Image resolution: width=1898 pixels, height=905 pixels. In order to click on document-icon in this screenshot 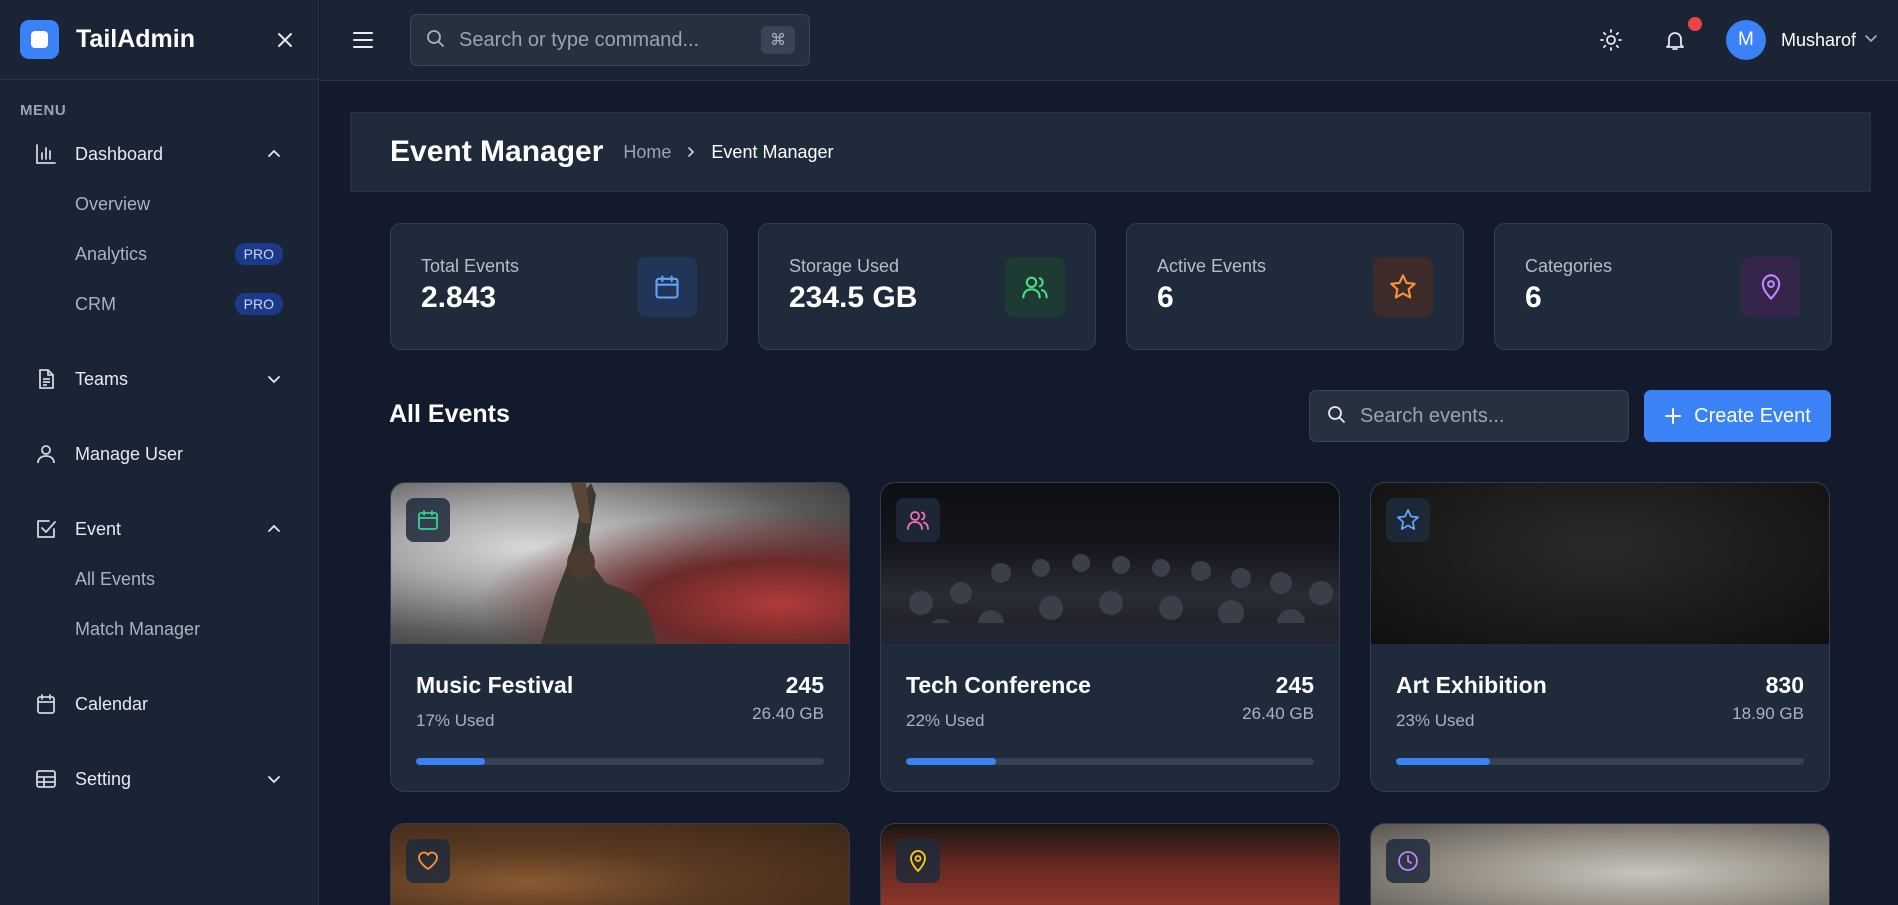, I will do `click(46, 379)`.